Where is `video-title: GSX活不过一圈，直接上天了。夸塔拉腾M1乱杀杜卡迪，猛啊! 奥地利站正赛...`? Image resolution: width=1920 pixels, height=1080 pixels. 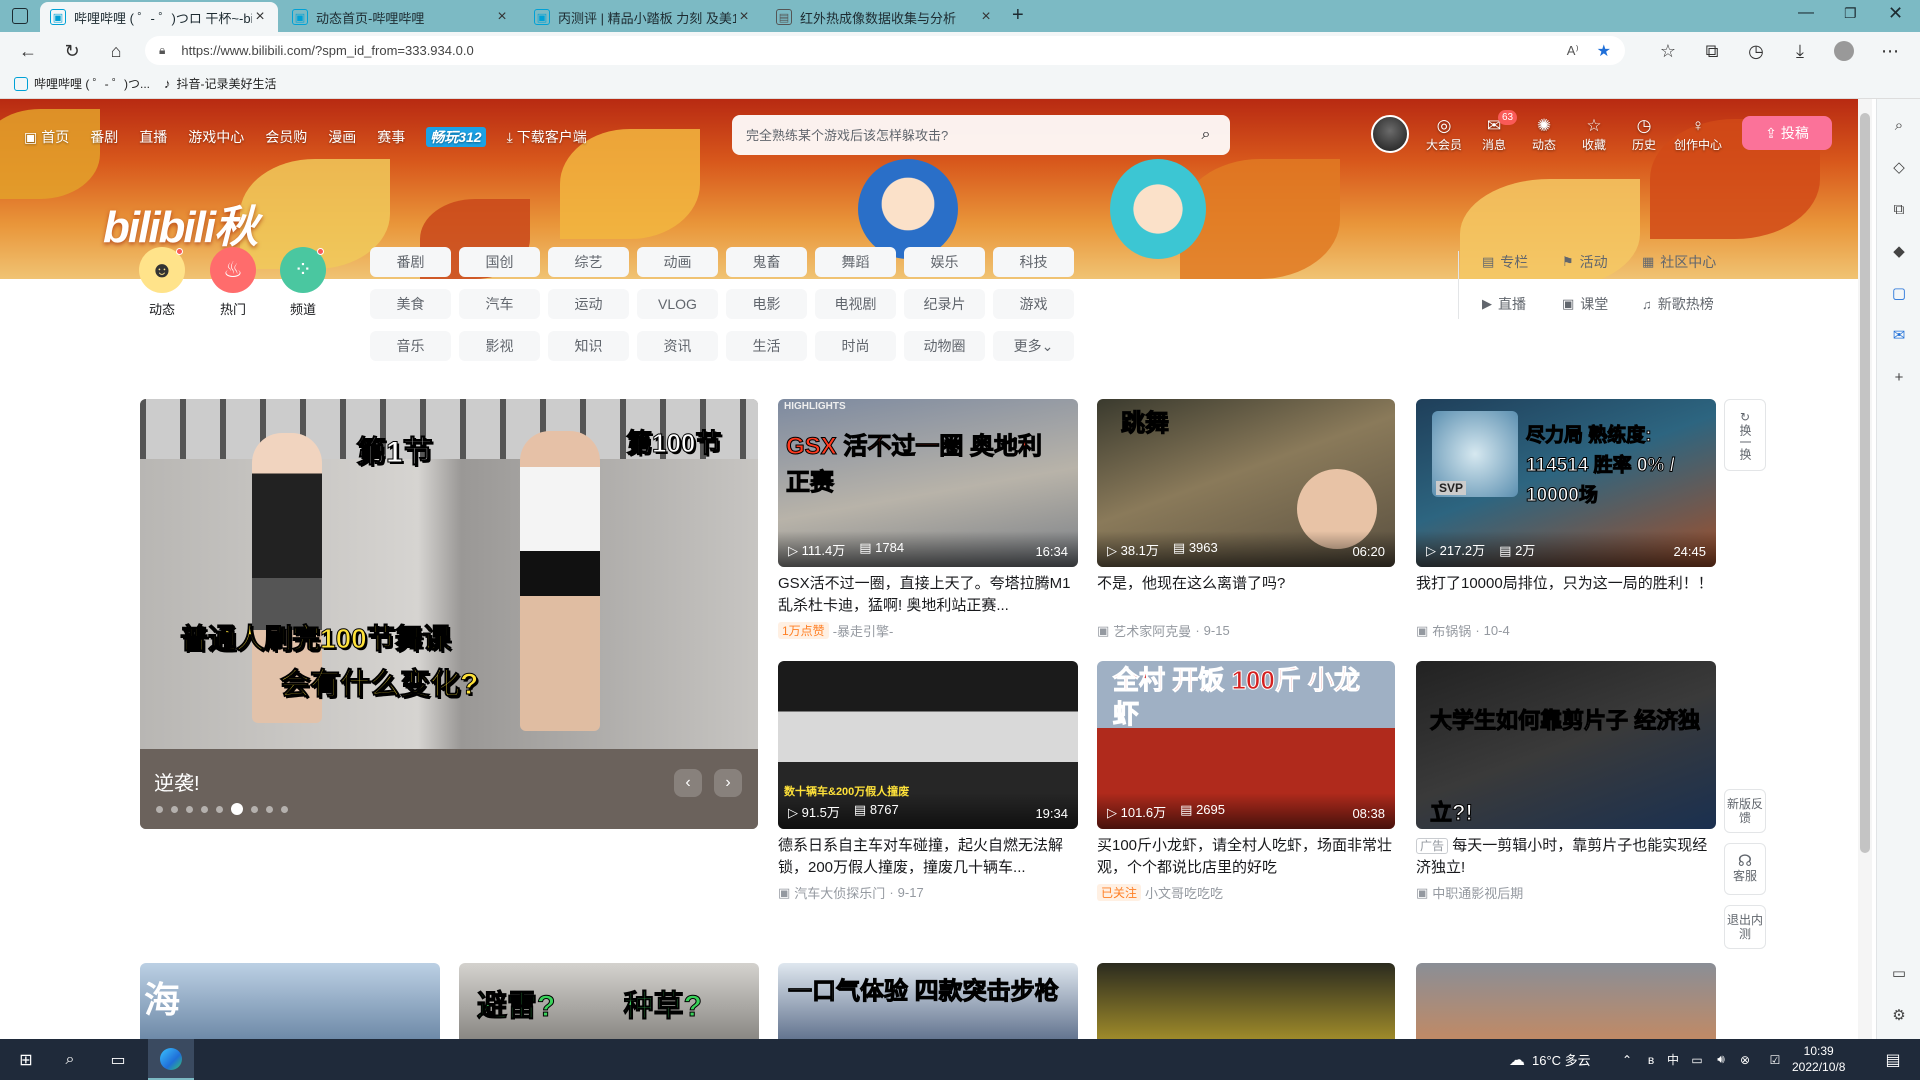
video-title: GSX活不过一圈，直接上天了。夸塔拉腾M1乱杀杜卡迪，猛啊! 奥地利站正赛... is located at coordinates (928, 595).